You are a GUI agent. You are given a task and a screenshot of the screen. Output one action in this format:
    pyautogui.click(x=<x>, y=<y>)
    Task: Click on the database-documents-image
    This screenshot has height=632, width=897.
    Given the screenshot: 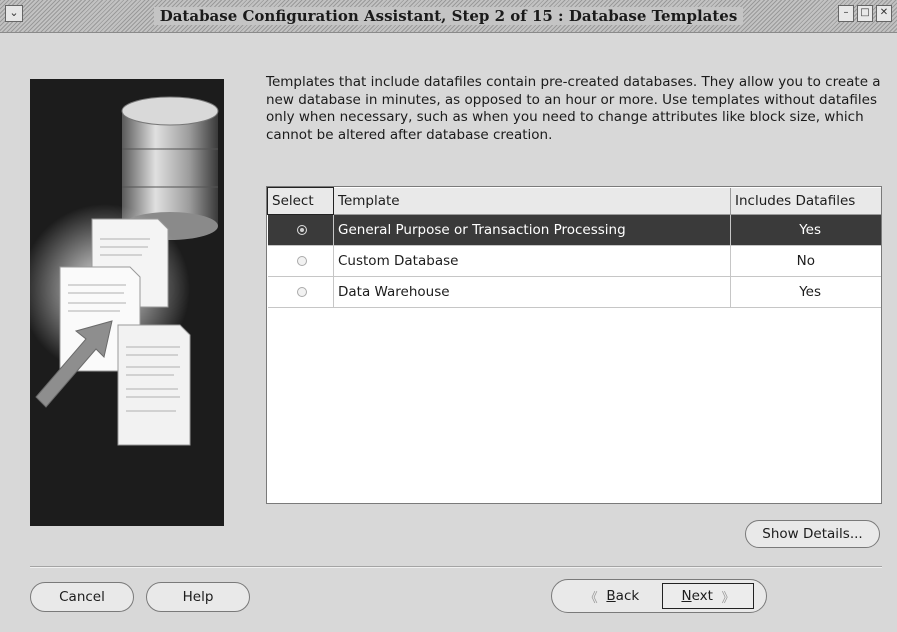 What is the action you would take?
    pyautogui.click(x=124, y=271)
    